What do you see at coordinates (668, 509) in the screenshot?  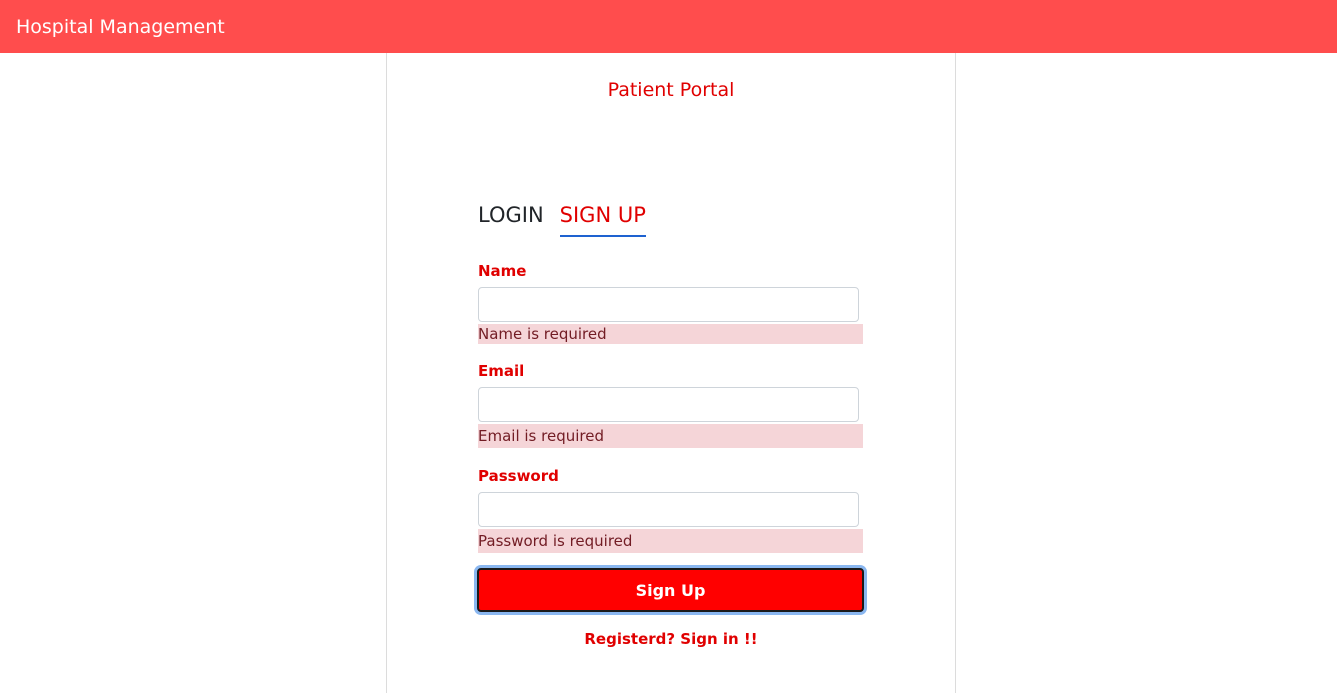 I see `password-field` at bounding box center [668, 509].